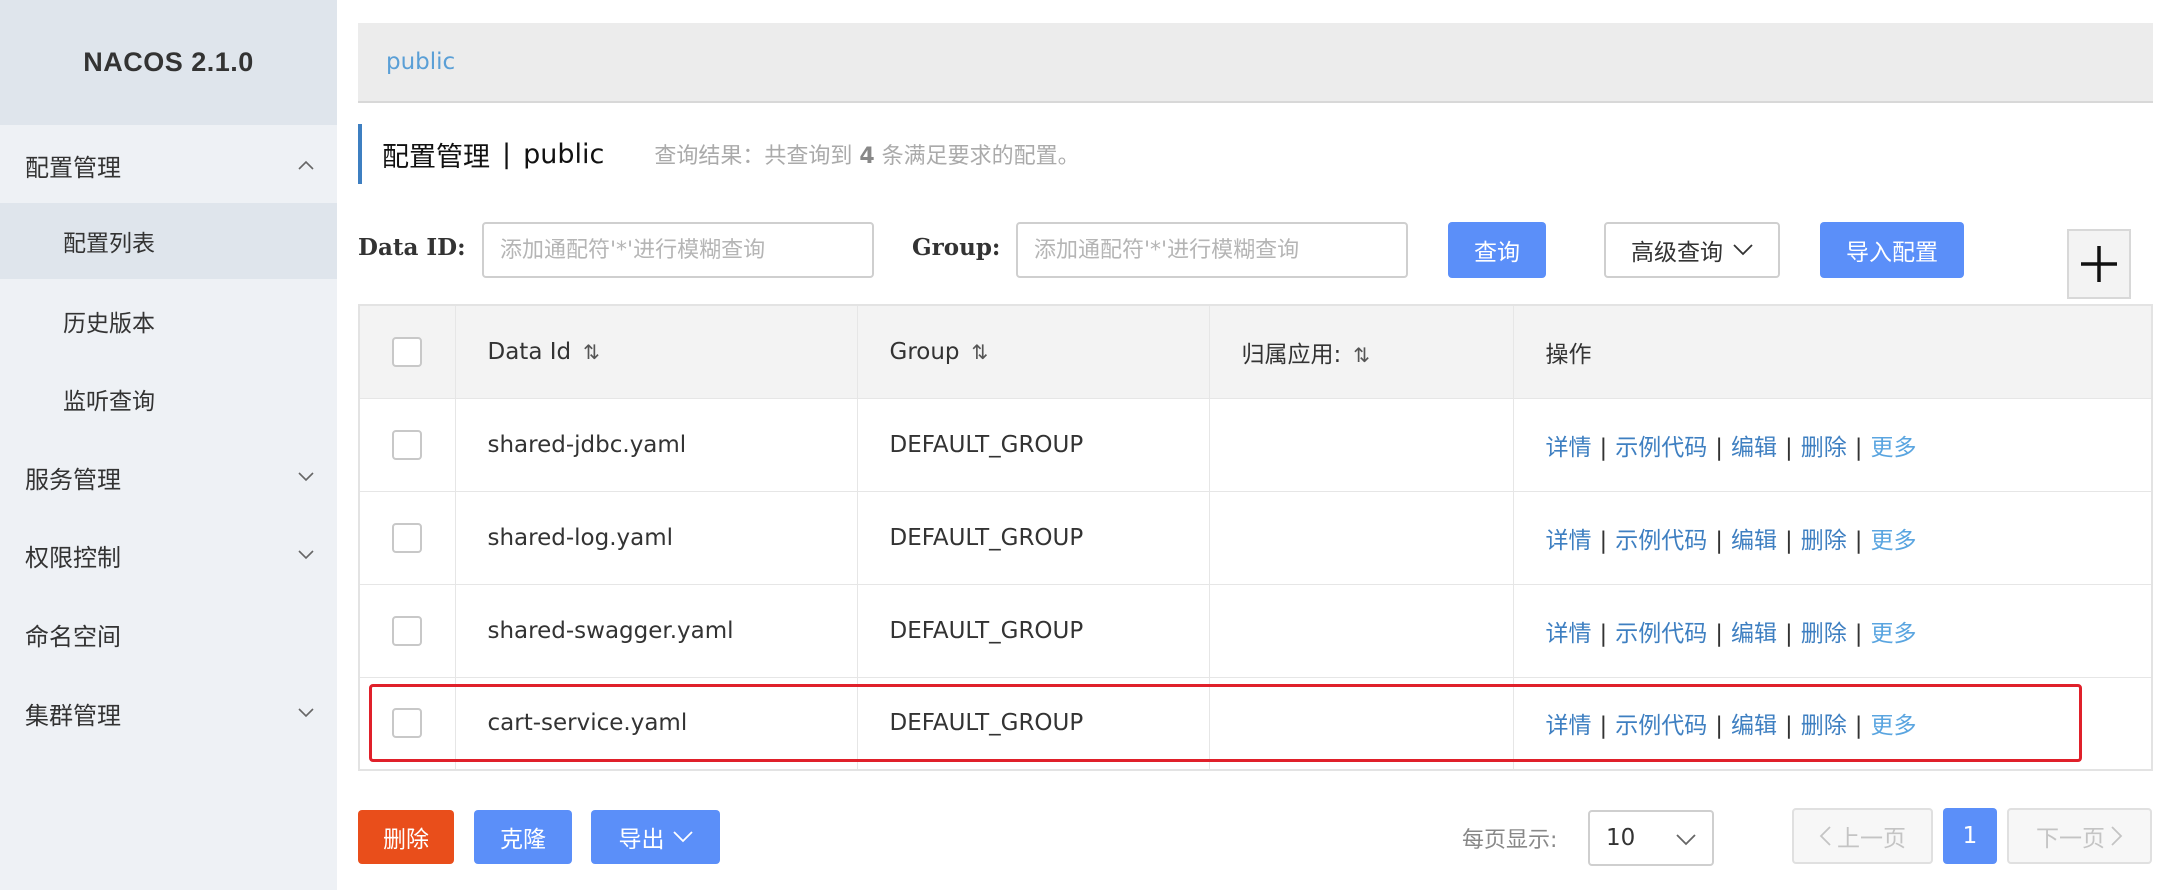  I want to click on advanced-query-button: 高级查询, so click(1692, 250).